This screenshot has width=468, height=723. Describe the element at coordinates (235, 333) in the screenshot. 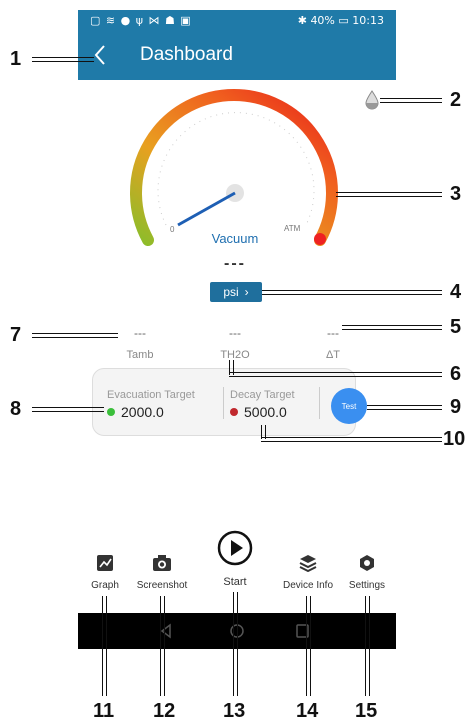

I see `th2o-value: ---` at that location.